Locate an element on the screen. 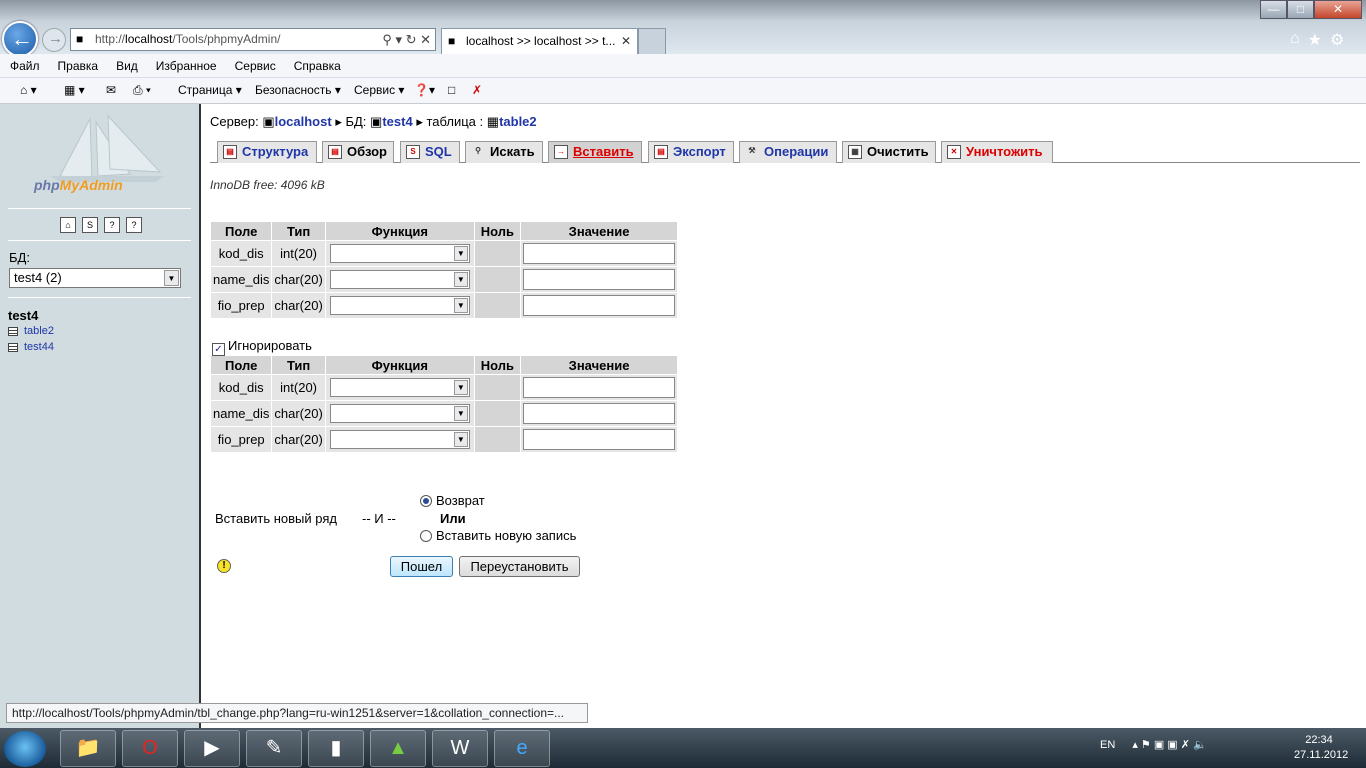  db-link: test4 is located at coordinates (397, 121).